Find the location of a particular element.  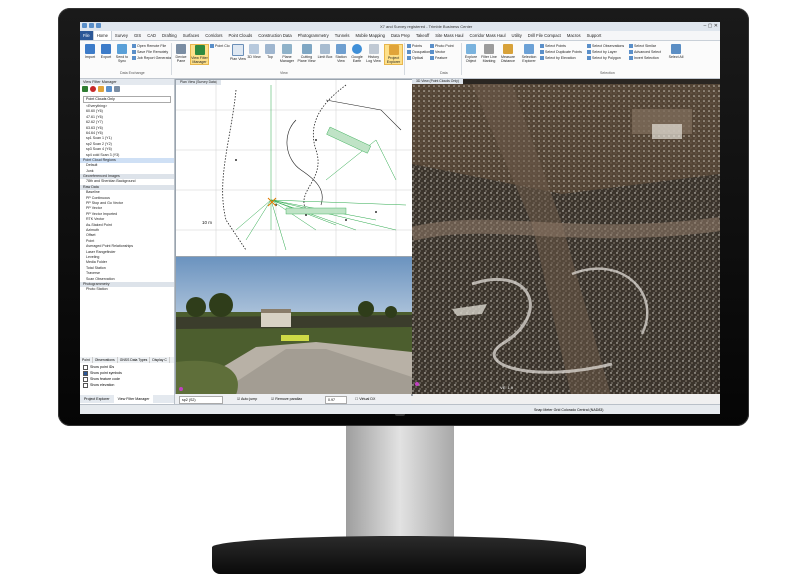

undo-icon is located at coordinates (91, 25).